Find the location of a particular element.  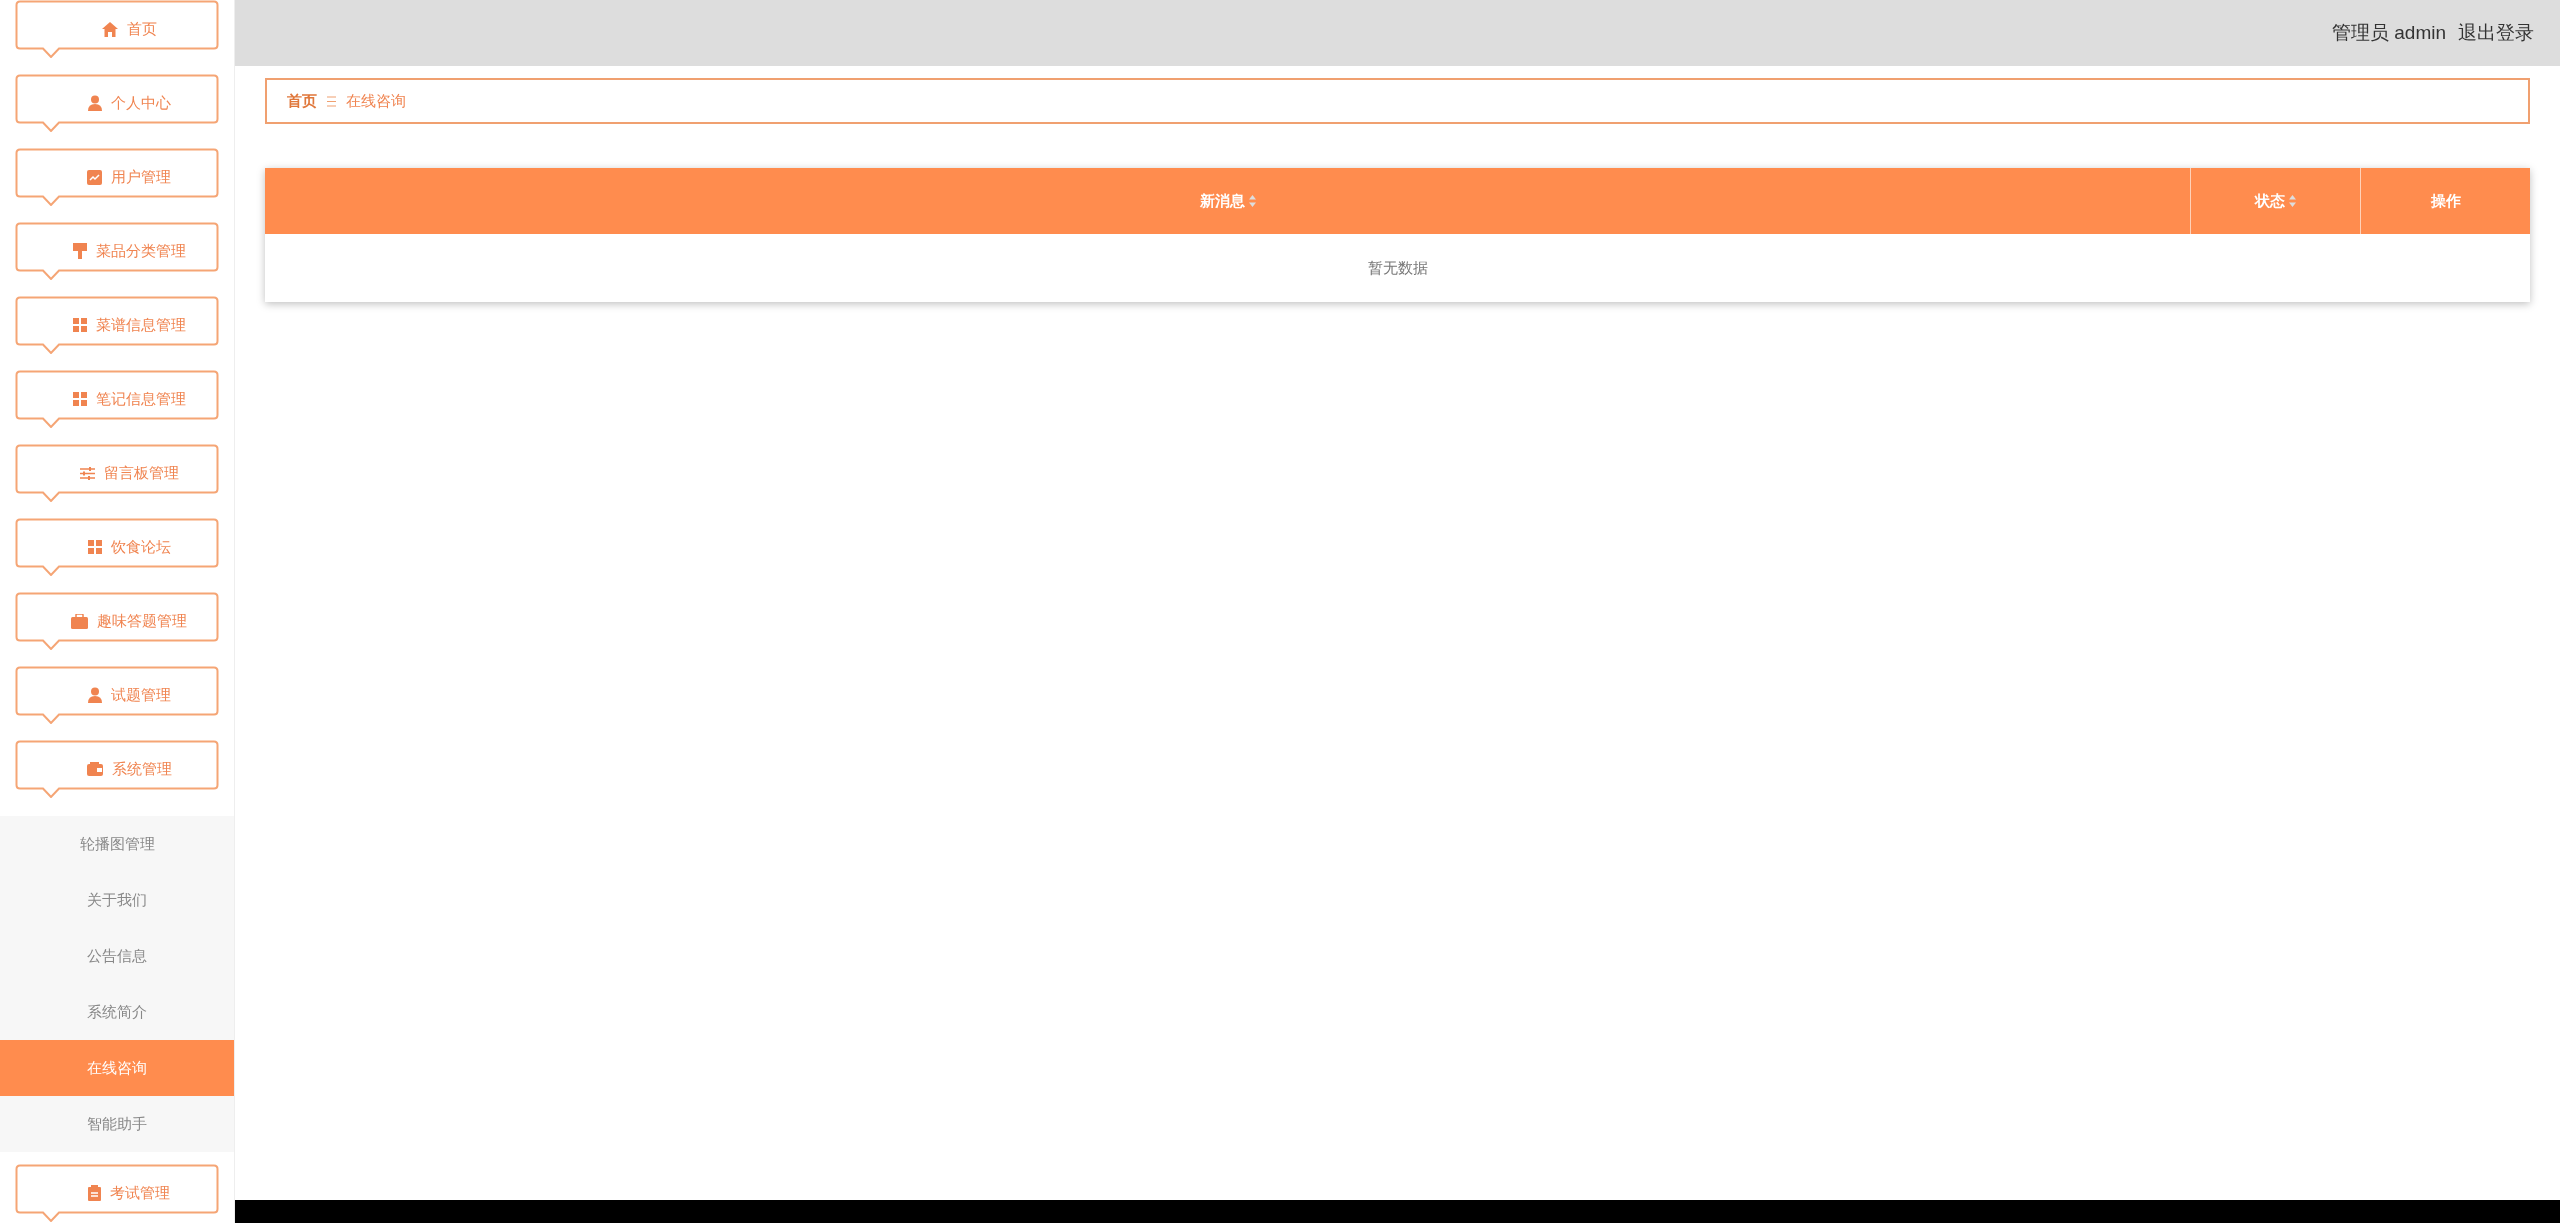

breadcrumb-link: 首页 is located at coordinates (302, 101).